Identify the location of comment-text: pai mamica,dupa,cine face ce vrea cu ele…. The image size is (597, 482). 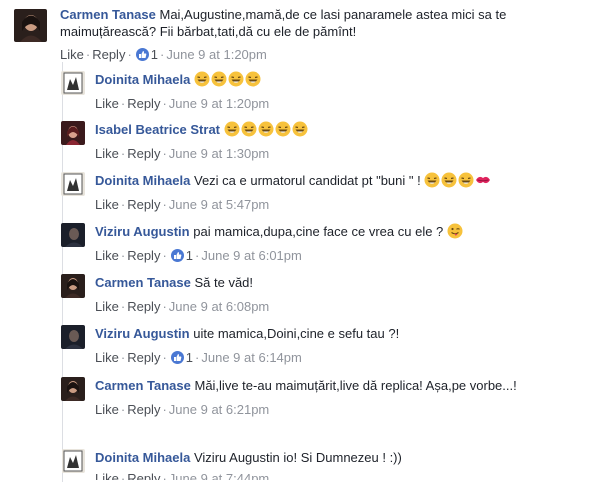
(318, 231).